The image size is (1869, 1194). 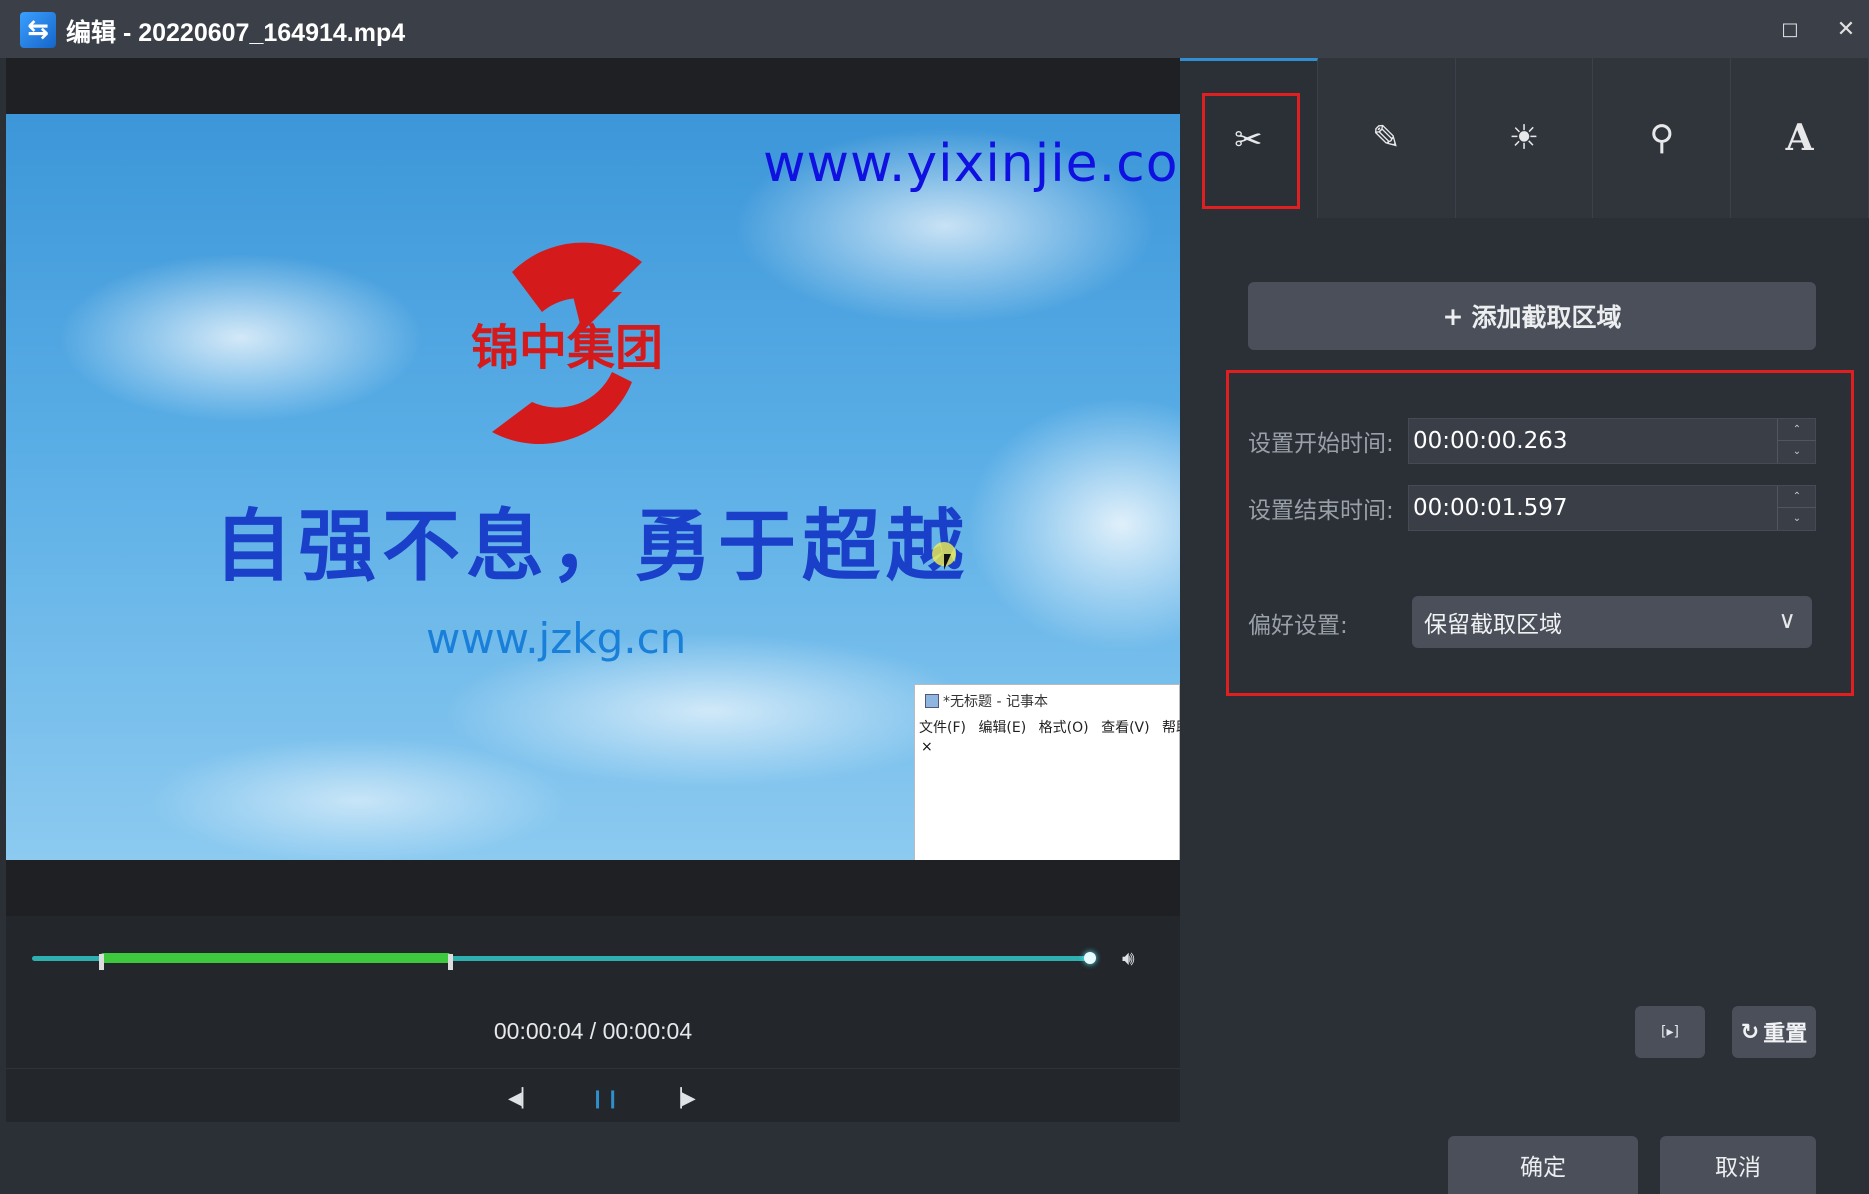 I want to click on company-logo: 锦中集团, so click(x=567, y=343).